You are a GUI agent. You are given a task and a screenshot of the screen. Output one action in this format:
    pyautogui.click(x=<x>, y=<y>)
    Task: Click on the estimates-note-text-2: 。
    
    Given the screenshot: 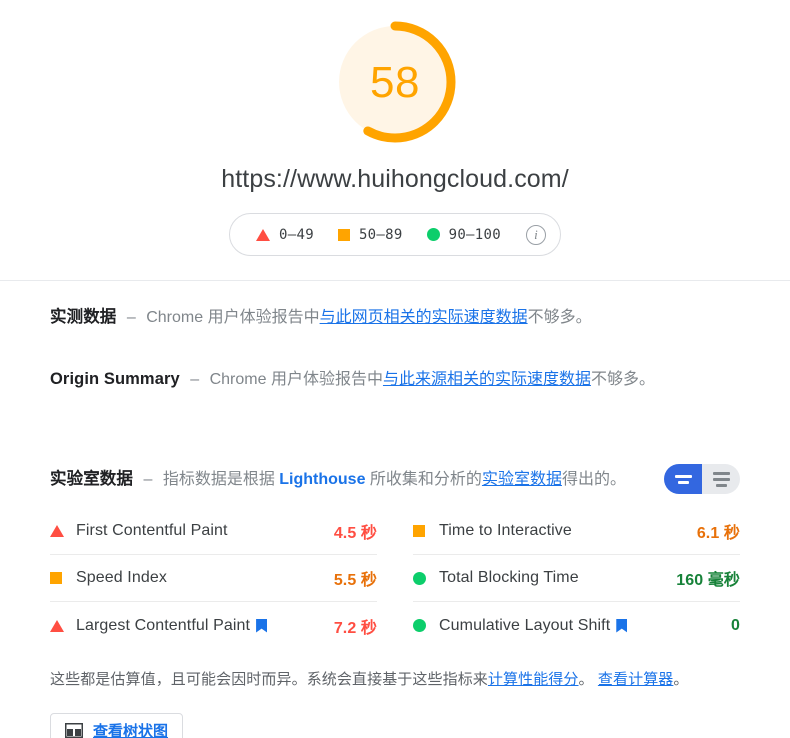 What is the action you would take?
    pyautogui.click(x=588, y=679)
    